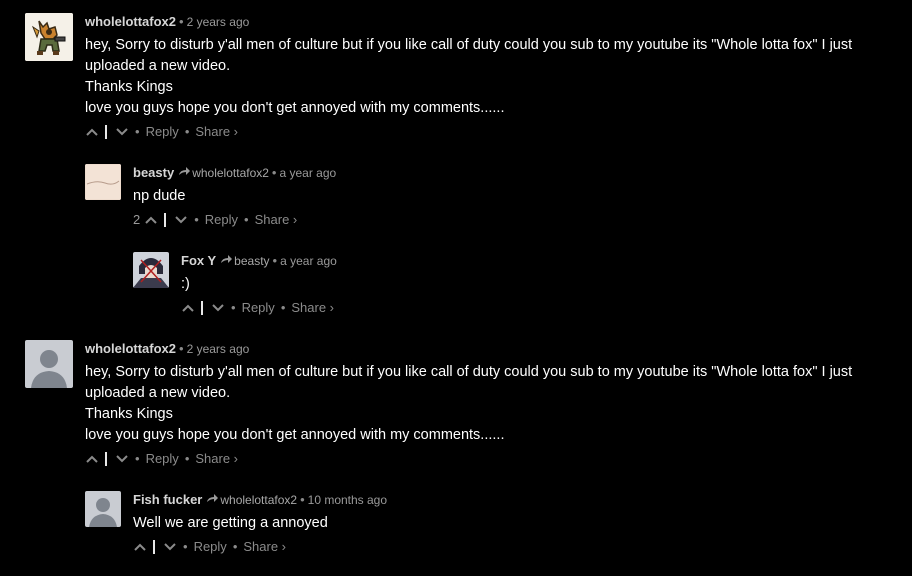  What do you see at coordinates (503, 500) in the screenshot?
I see `comment-header: Fish fucker wholelottafox2 • 10 months ago` at bounding box center [503, 500].